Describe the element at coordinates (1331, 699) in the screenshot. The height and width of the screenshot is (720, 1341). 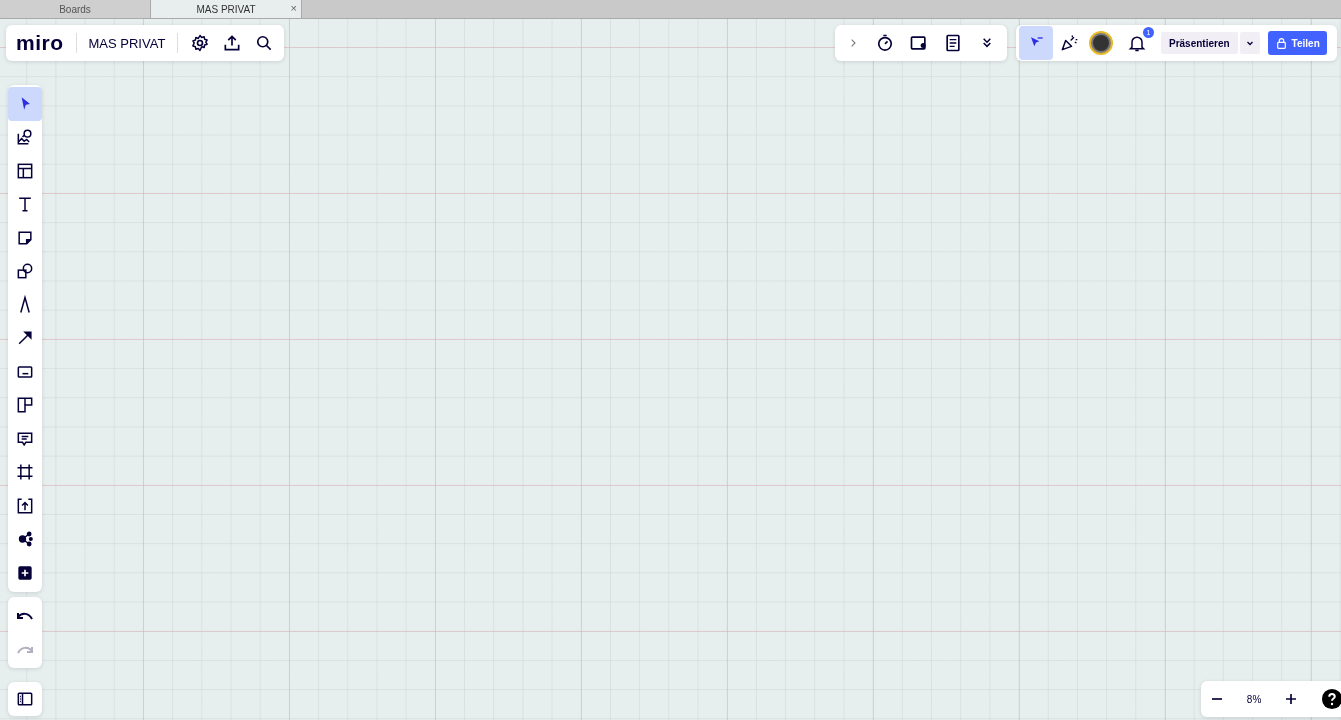
I see `help-icon` at that location.